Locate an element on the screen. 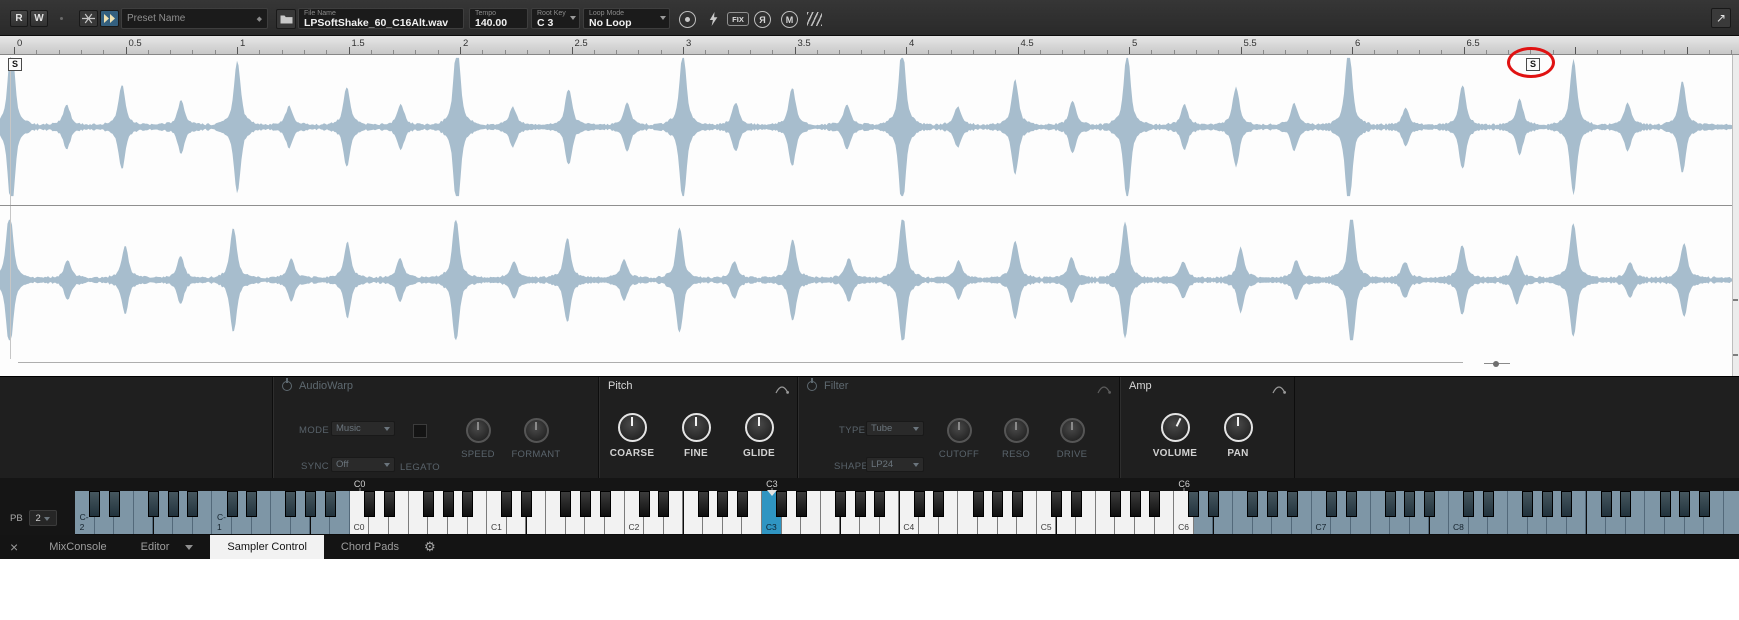 This screenshot has width=1739, height=620. legato-toggle is located at coordinates (420, 431).